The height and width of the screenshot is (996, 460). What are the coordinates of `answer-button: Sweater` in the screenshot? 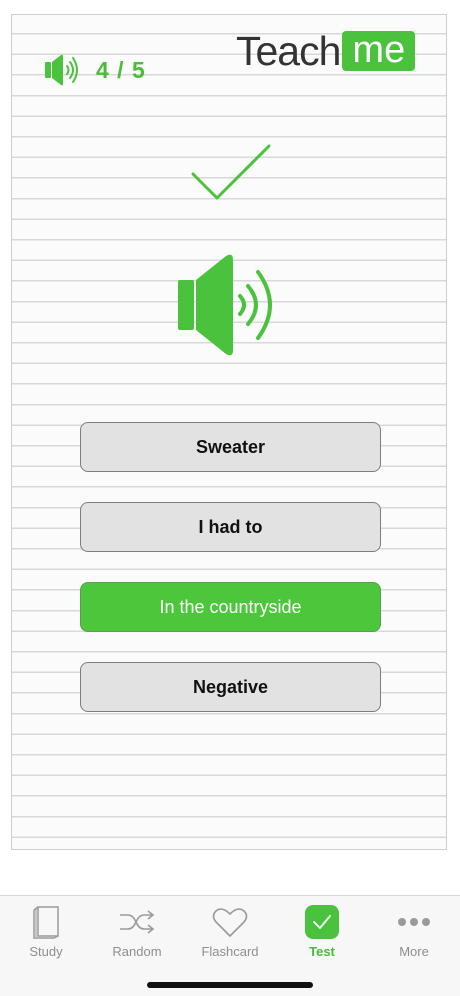 It's located at (230, 447).